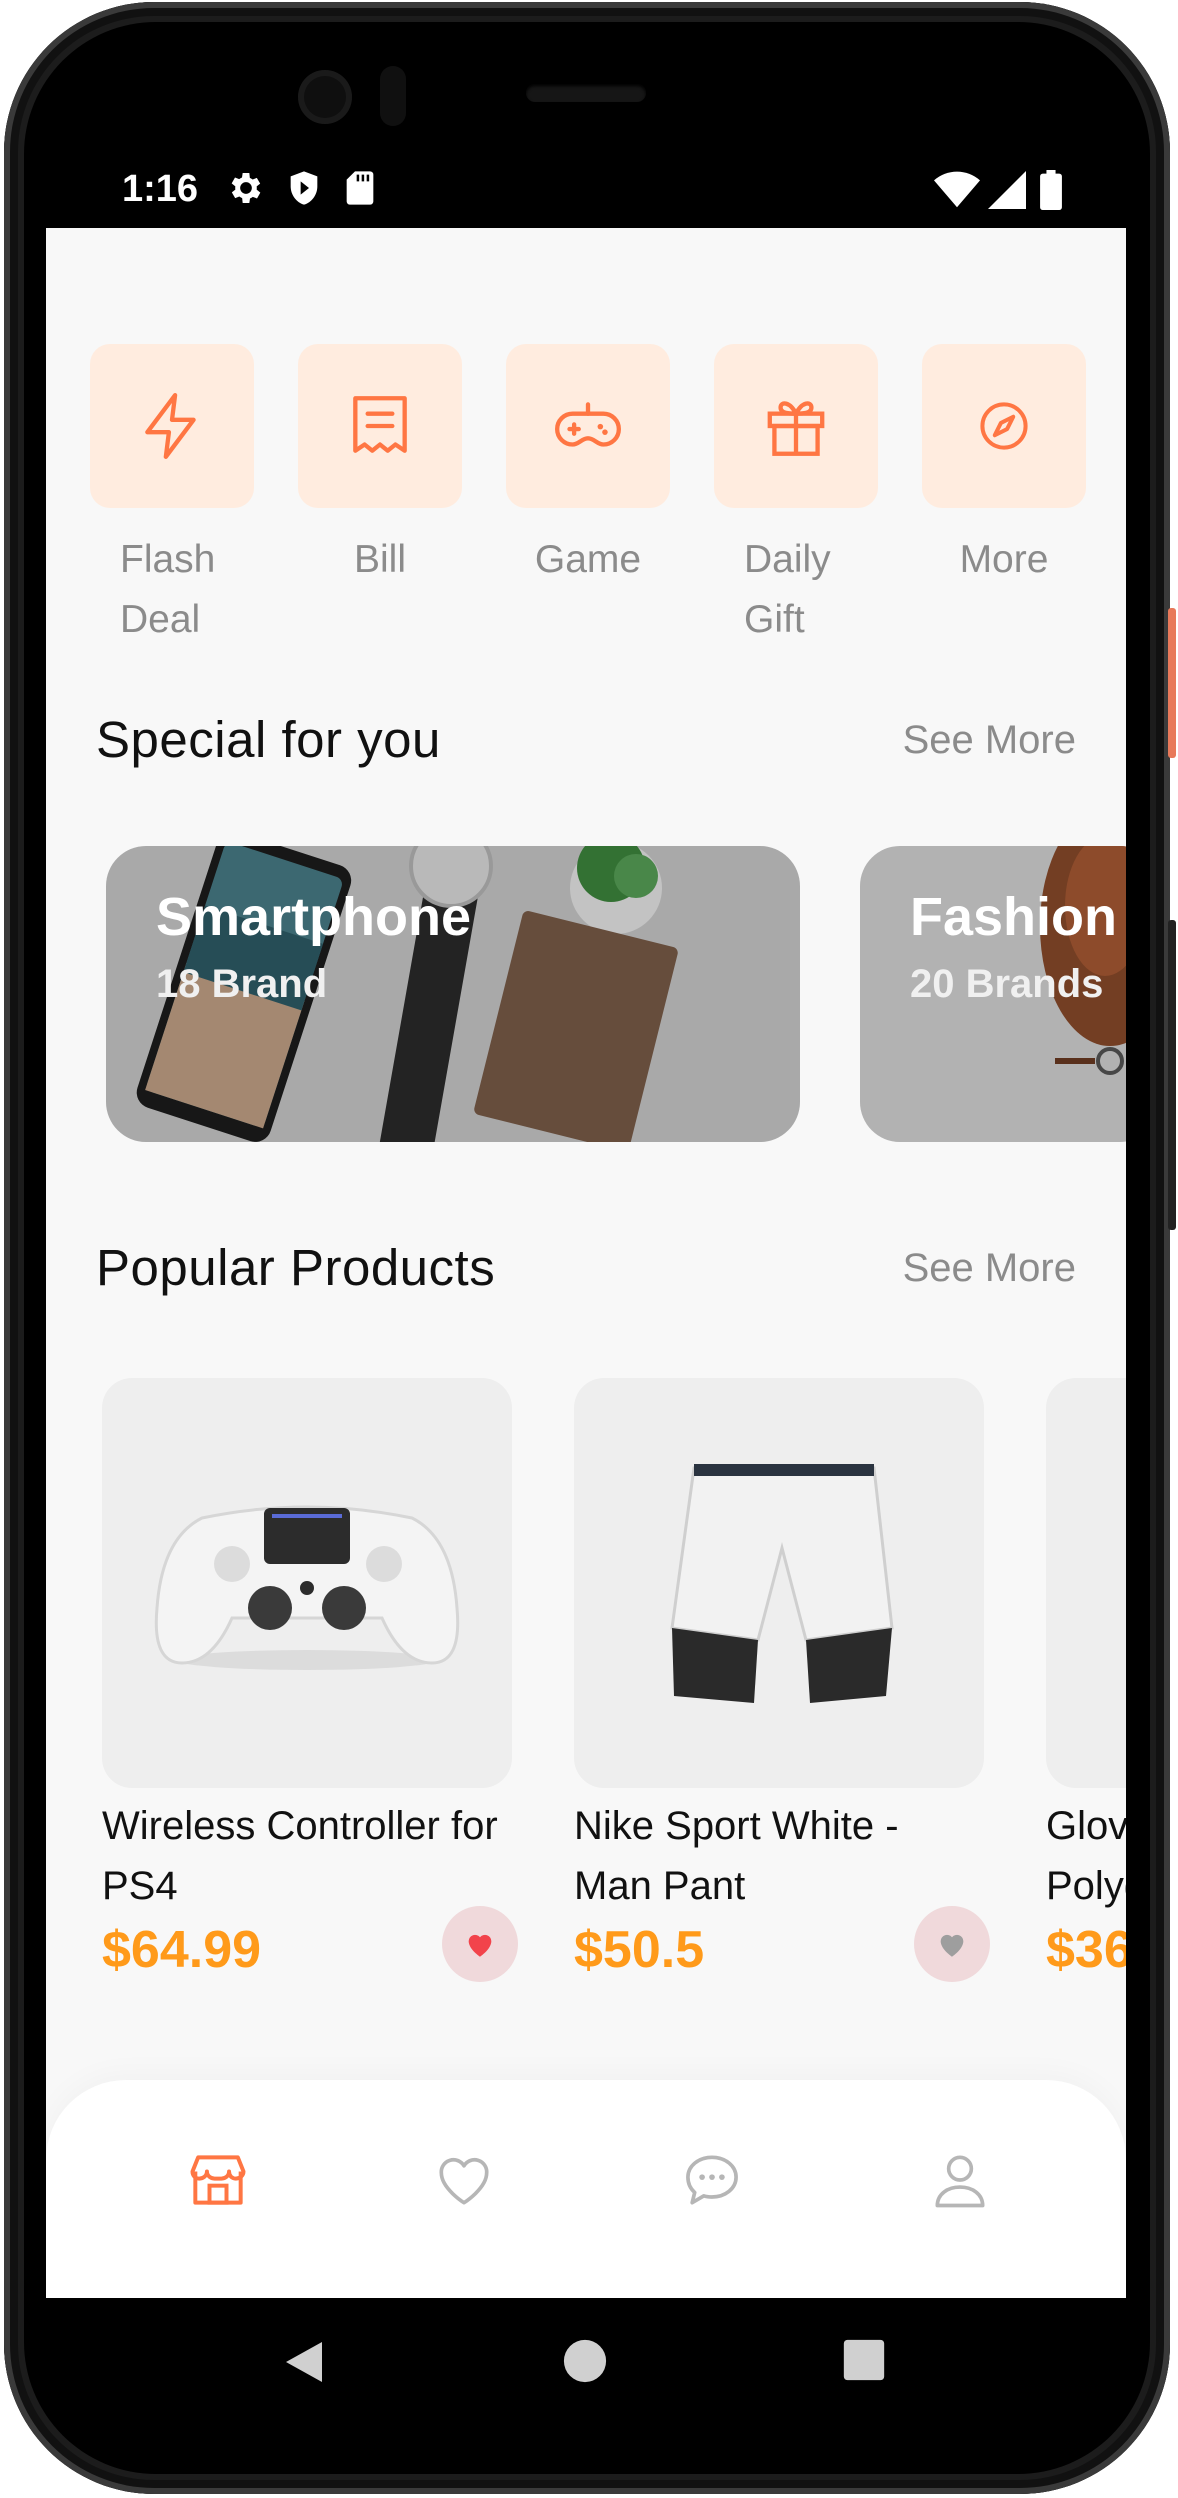  What do you see at coordinates (586, 188) in the screenshot?
I see `status-bar: 1:16` at bounding box center [586, 188].